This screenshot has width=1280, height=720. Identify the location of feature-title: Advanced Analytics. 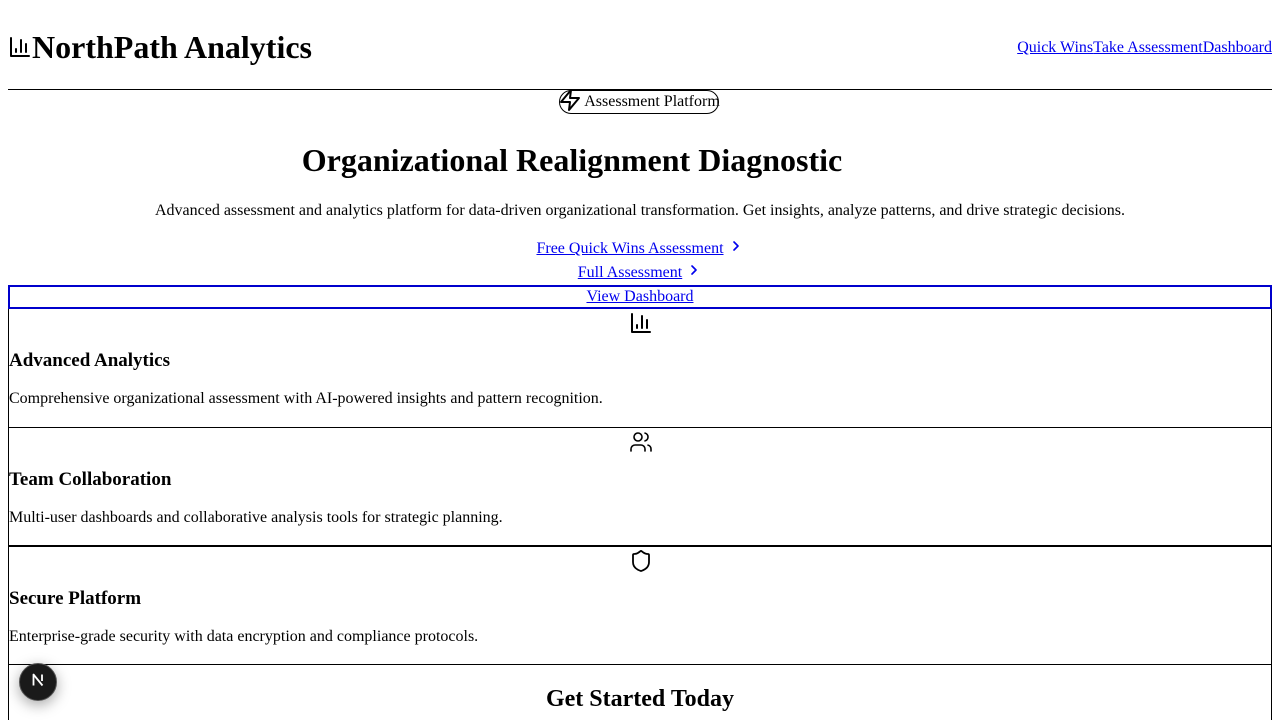
(89, 360).